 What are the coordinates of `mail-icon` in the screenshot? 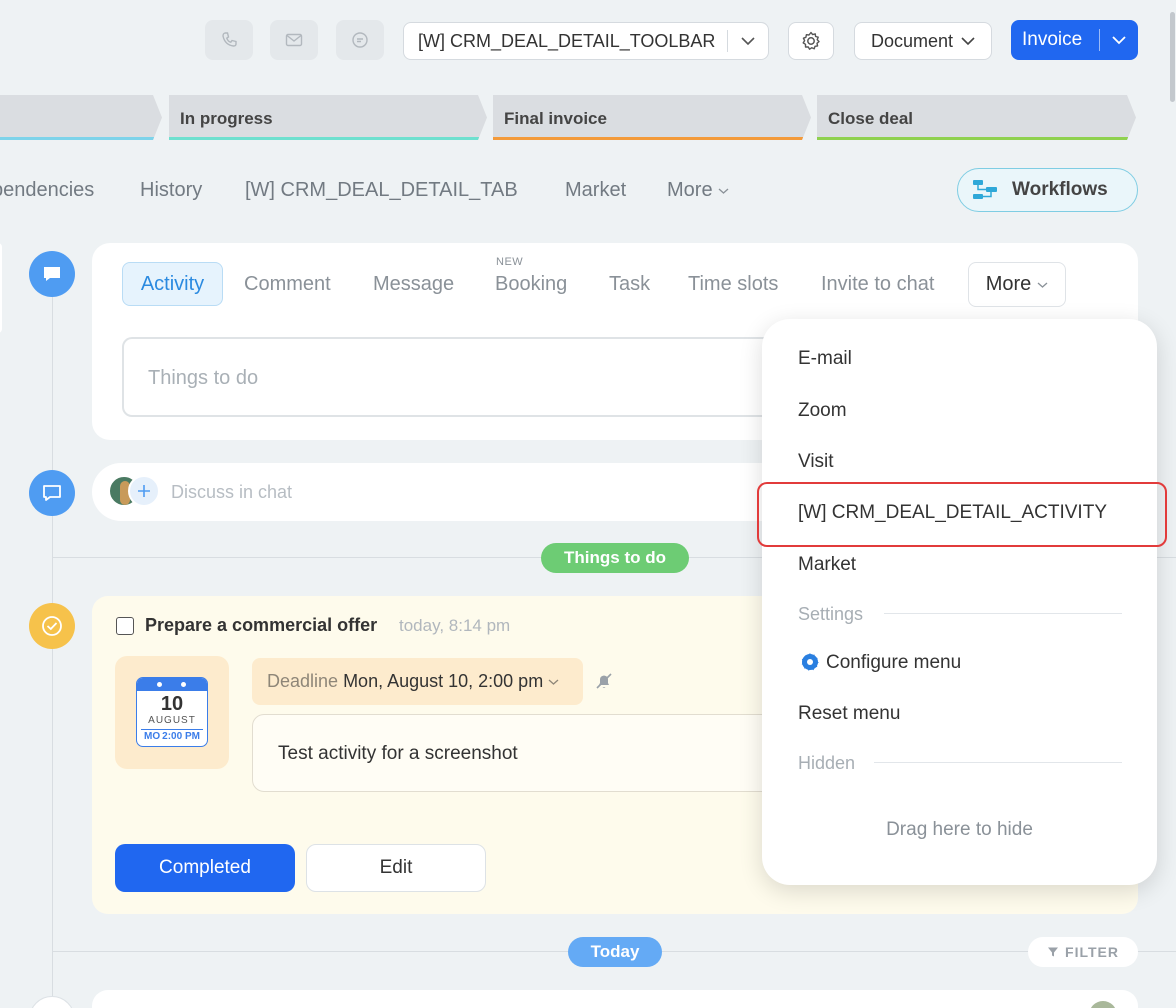 It's located at (294, 40).